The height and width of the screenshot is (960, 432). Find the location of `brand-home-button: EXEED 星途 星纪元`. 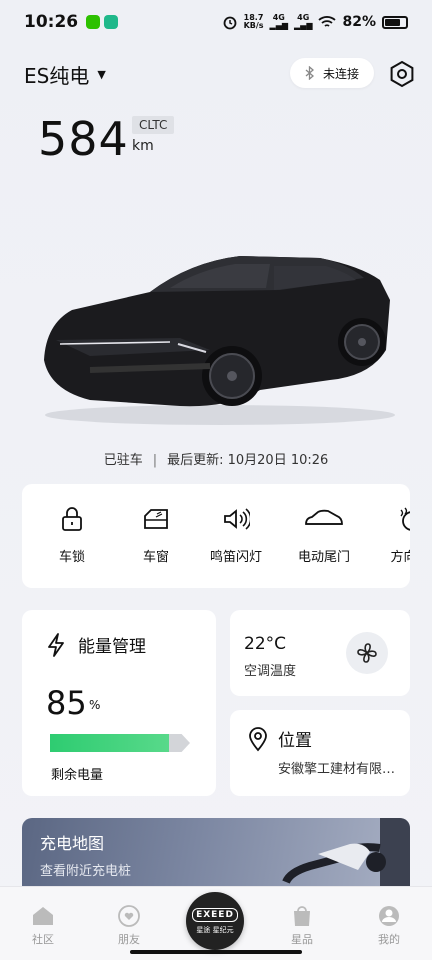

brand-home-button: EXEED 星途 星纪元 is located at coordinates (215, 921).